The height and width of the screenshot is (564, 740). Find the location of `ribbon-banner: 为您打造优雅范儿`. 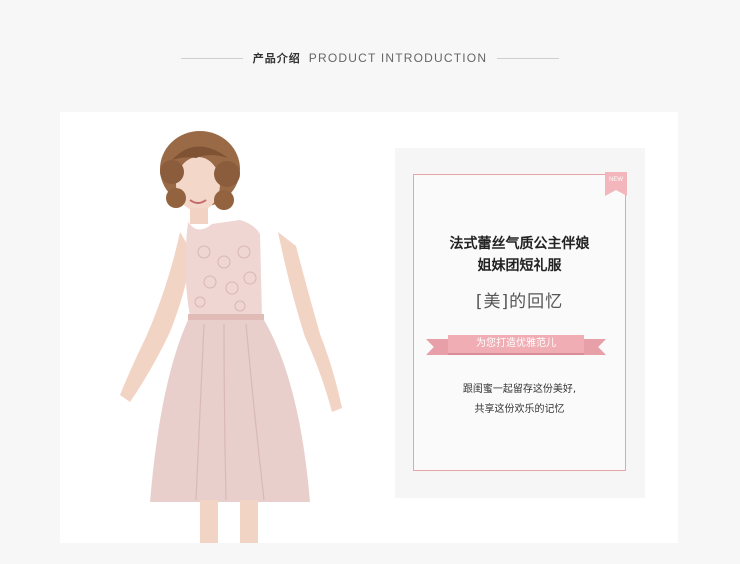

ribbon-banner: 为您打造优雅范儿 is located at coordinates (516, 346).